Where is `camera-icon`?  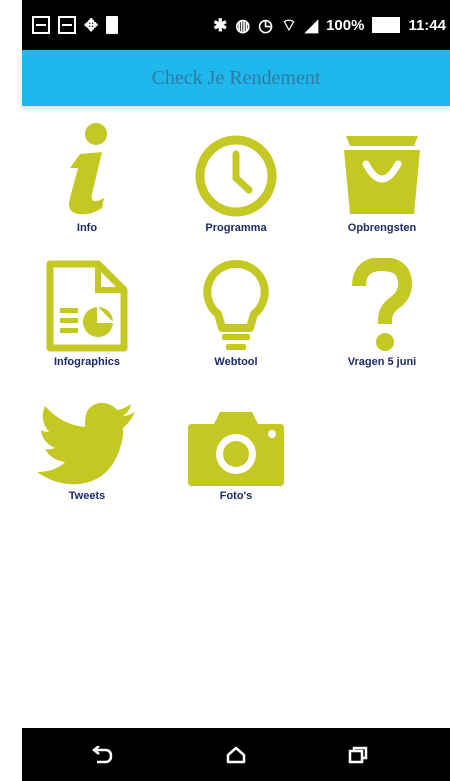 camera-icon is located at coordinates (236, 449).